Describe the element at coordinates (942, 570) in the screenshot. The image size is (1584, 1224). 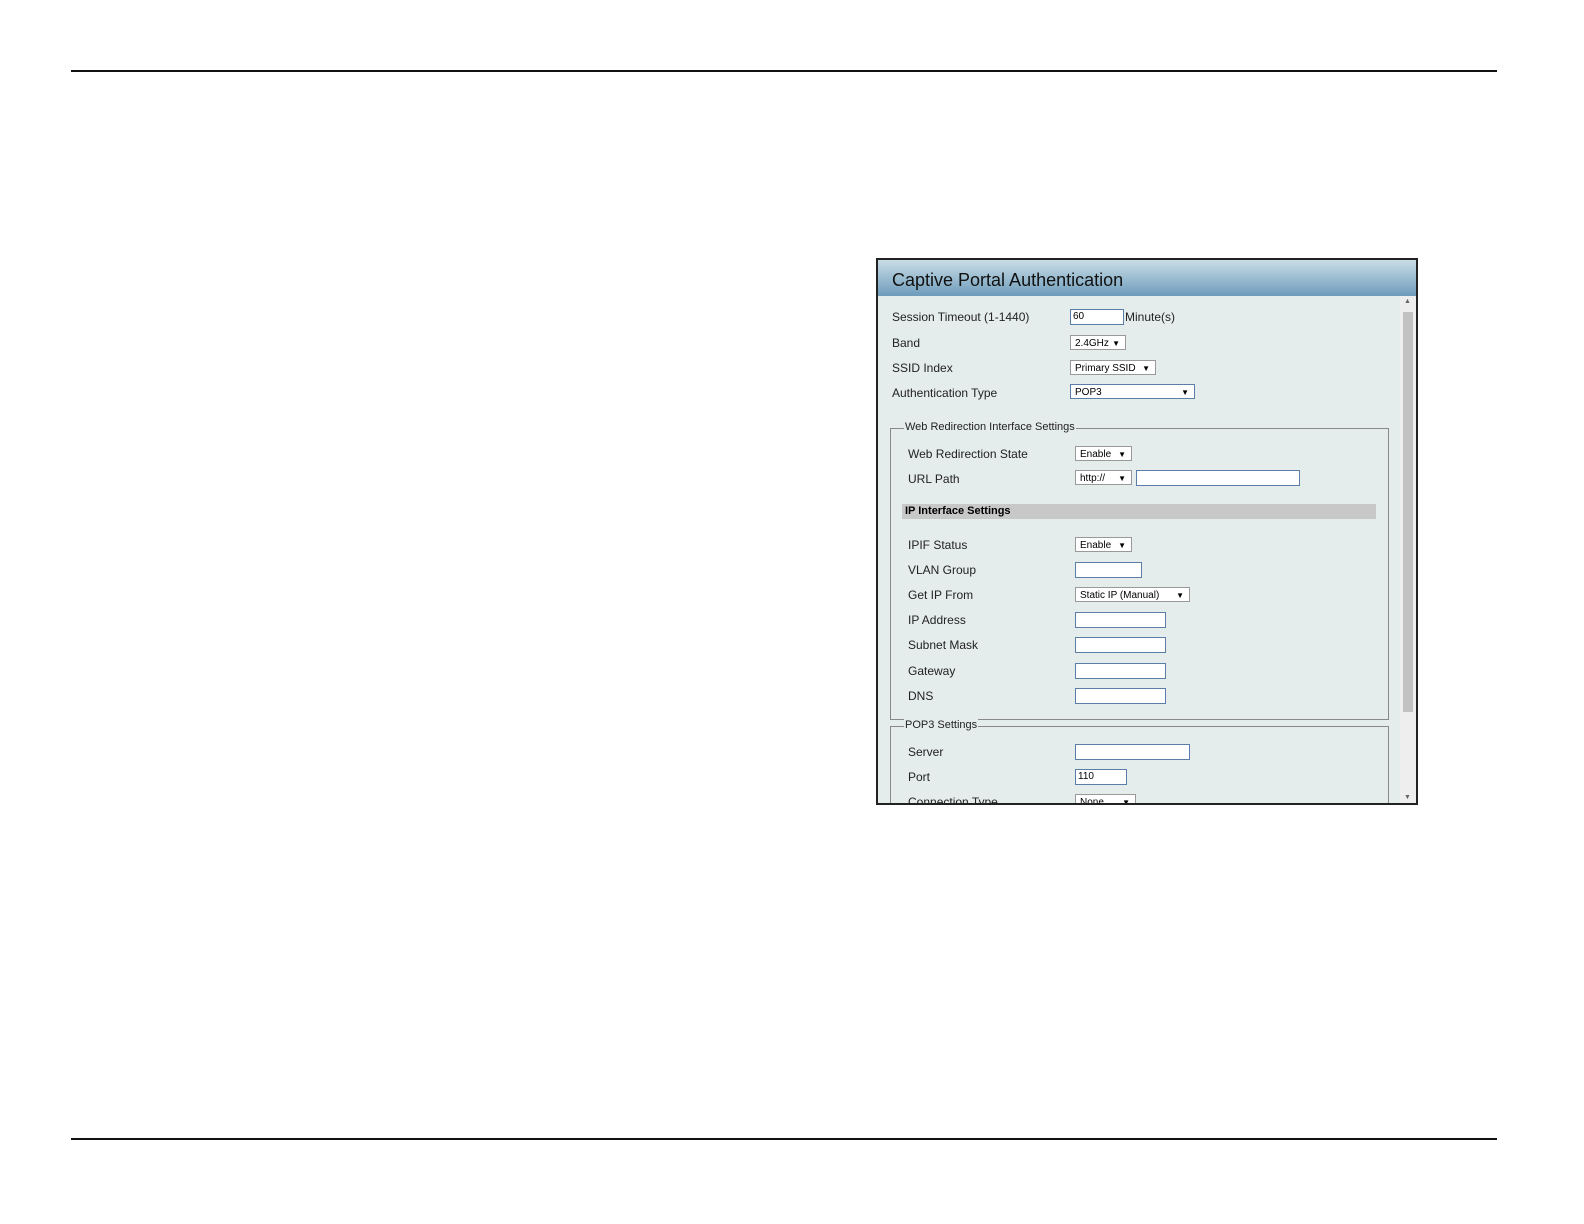
I see `vlan-group-label: VLAN Group` at that location.